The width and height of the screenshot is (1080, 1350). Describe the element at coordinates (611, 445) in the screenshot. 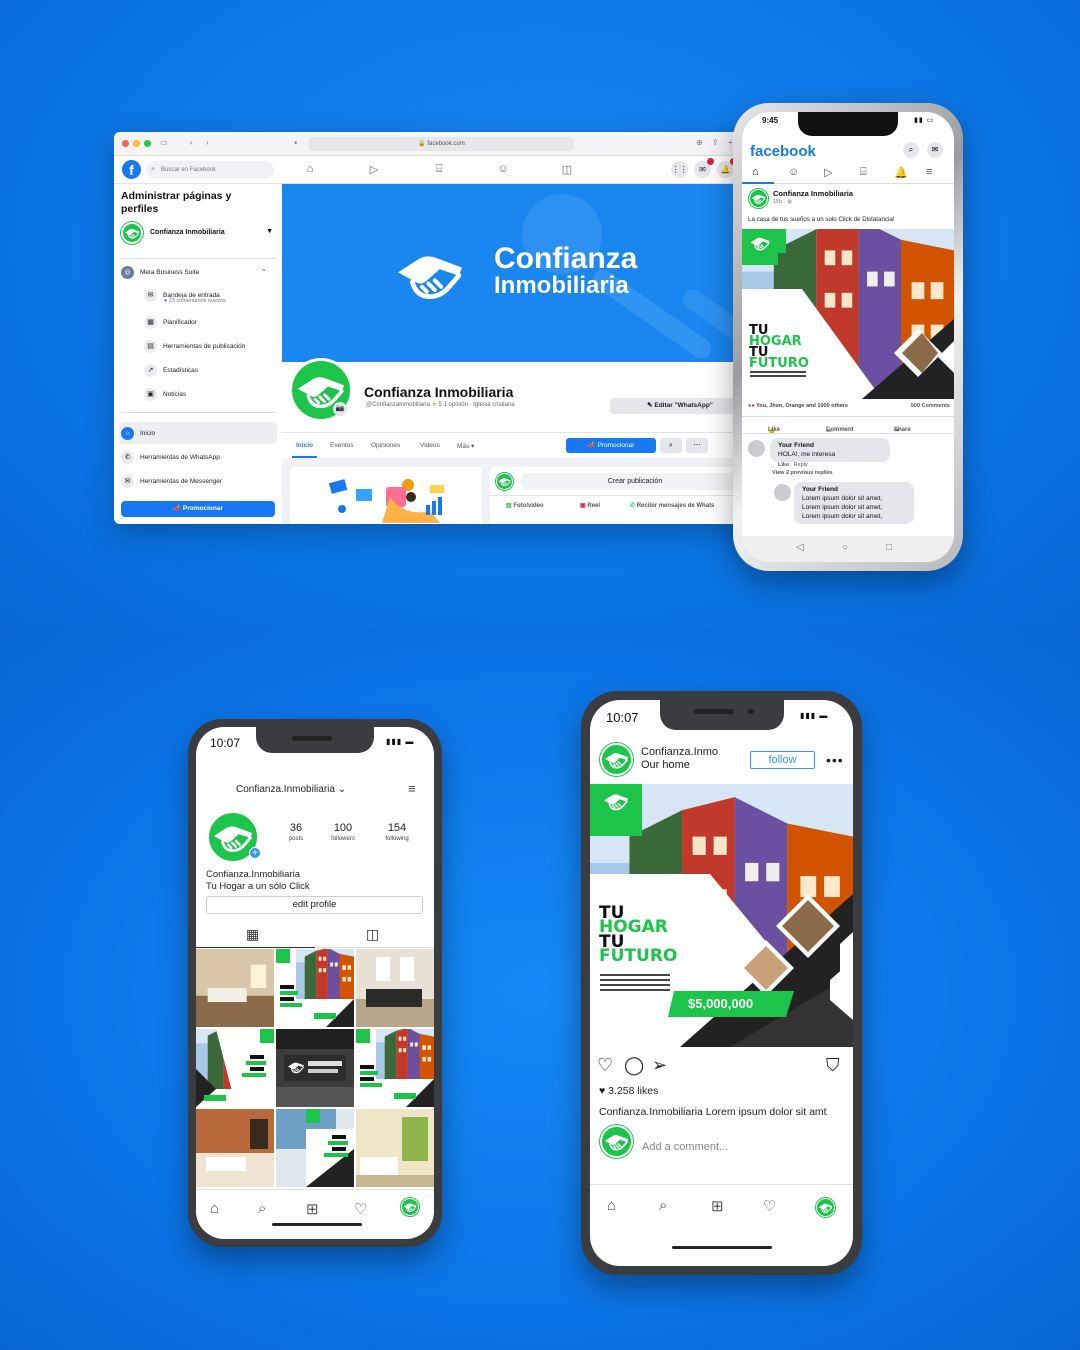

I see `promote-page-button: 📣 Promocionar` at that location.